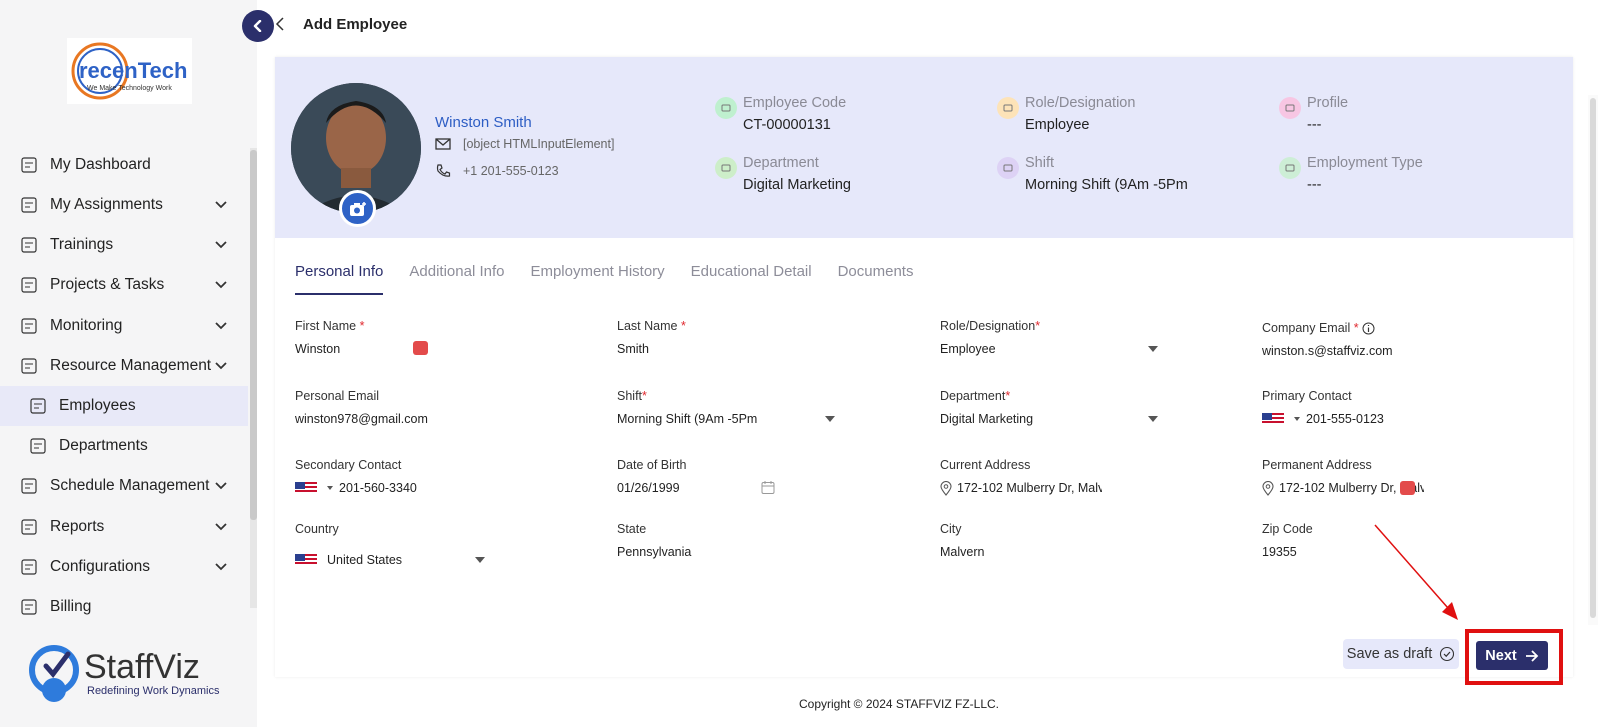  What do you see at coordinates (29, 567) in the screenshot?
I see `gear-icon` at bounding box center [29, 567].